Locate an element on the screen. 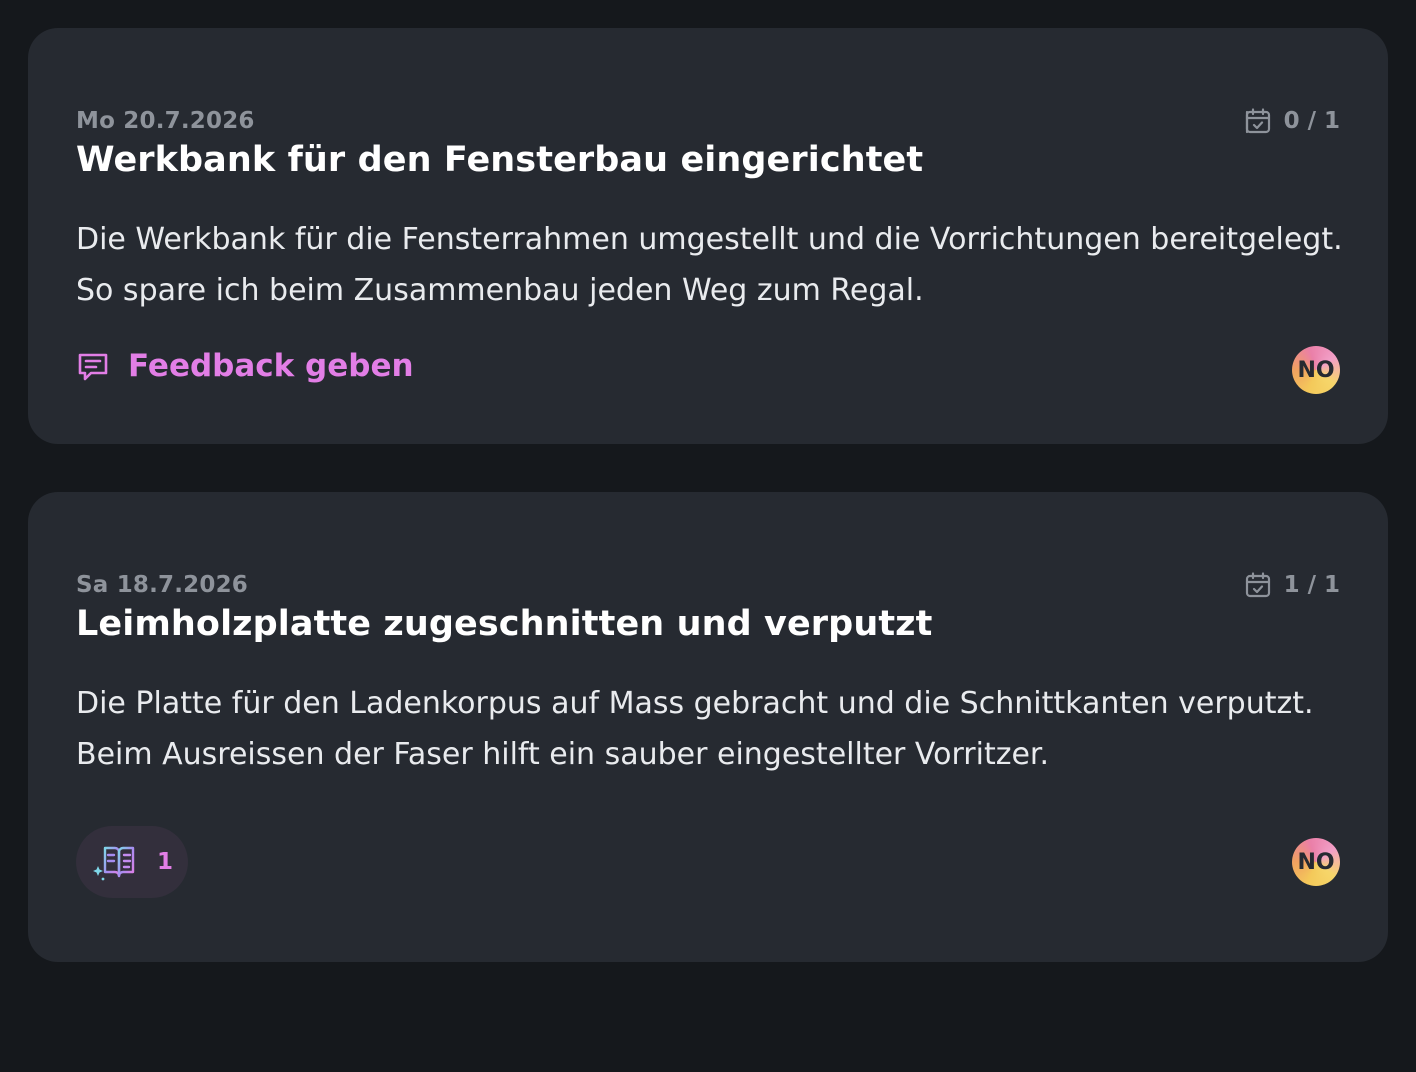 The height and width of the screenshot is (1072, 1416). task-counter: 0 / 1 is located at coordinates (1292, 121).